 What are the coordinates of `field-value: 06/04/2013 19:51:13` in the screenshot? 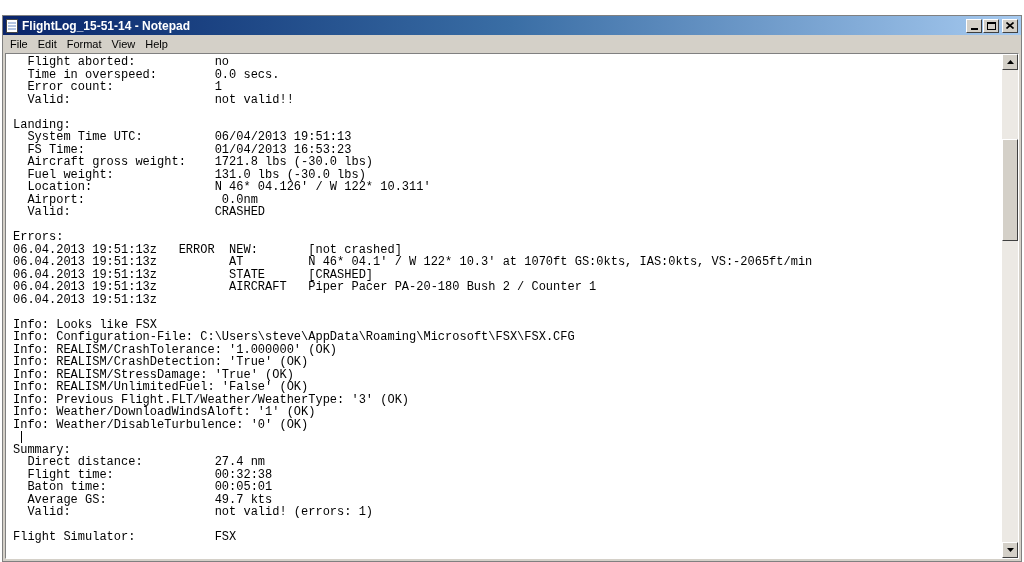 It's located at (283, 137).